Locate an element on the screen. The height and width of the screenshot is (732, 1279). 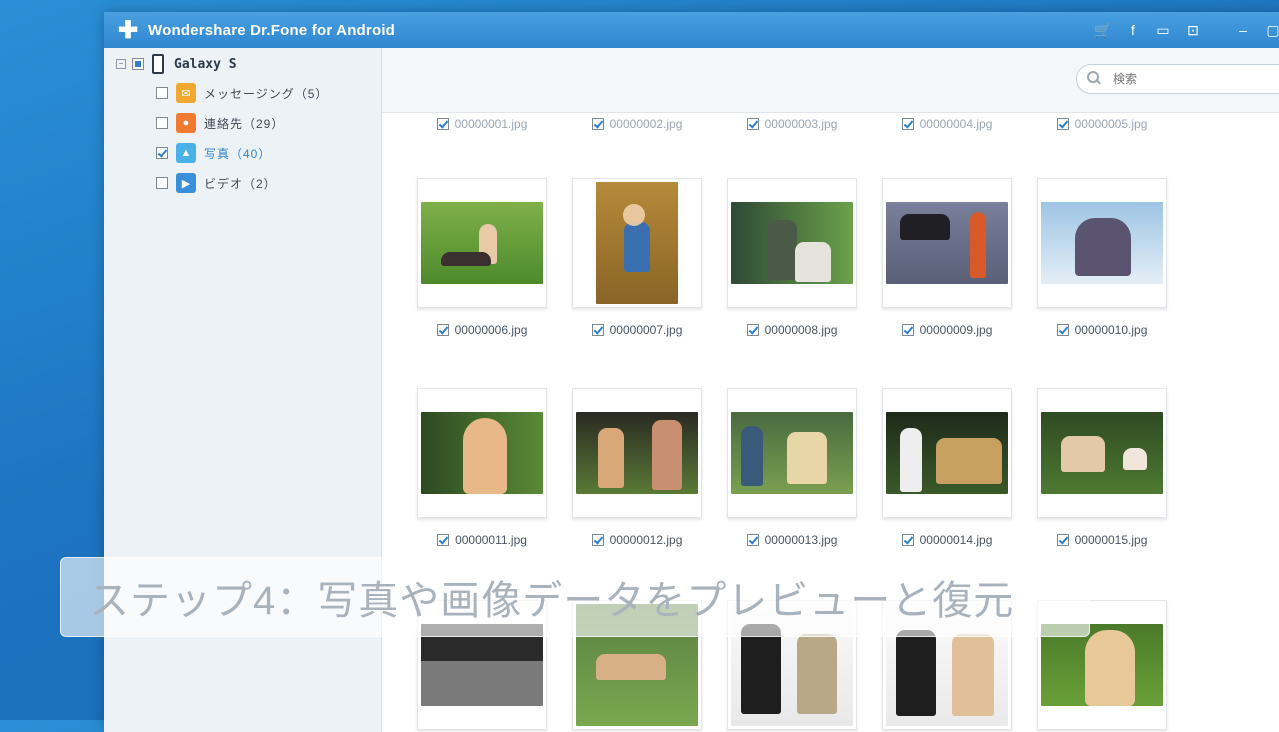
photo-filename: 00000005.jpg is located at coordinates (1111, 124).